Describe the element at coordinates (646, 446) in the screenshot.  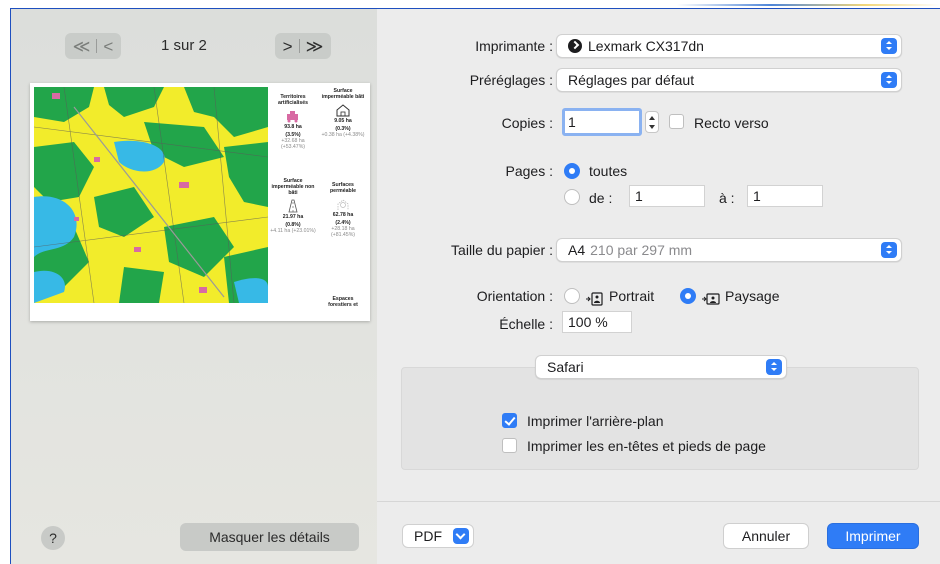
I see `print-headers-label: Imprimer les en-têtes et pieds de page` at that location.